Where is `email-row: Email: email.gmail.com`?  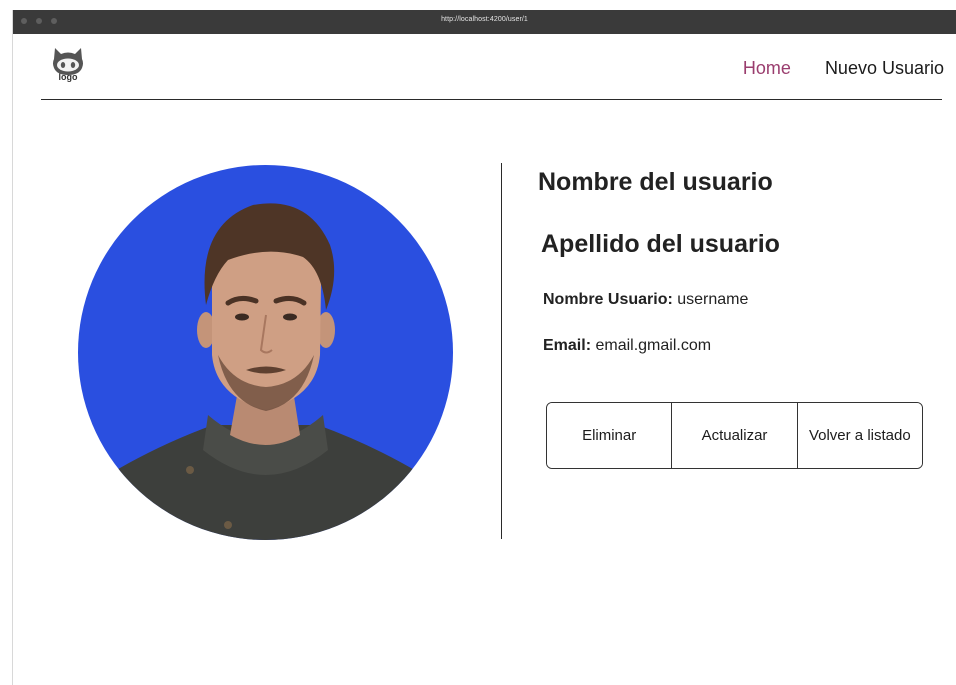 email-row: Email: email.gmail.com is located at coordinates (627, 346).